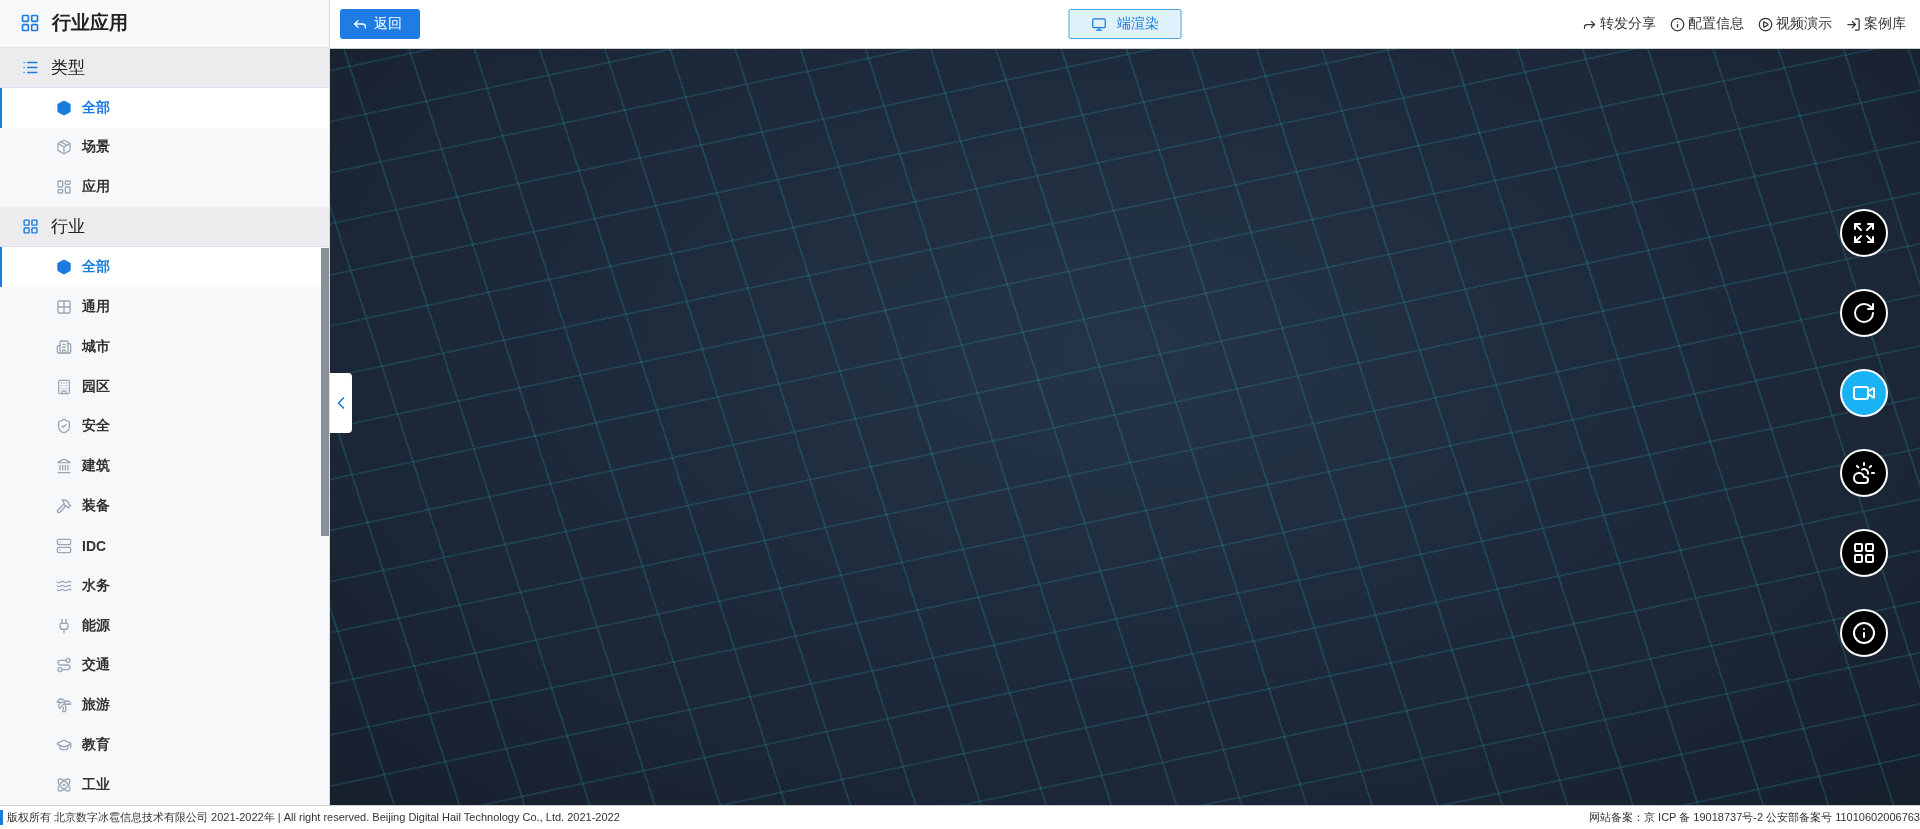 This screenshot has width=1920, height=829. What do you see at coordinates (1864, 393) in the screenshot?
I see `camera-button` at bounding box center [1864, 393].